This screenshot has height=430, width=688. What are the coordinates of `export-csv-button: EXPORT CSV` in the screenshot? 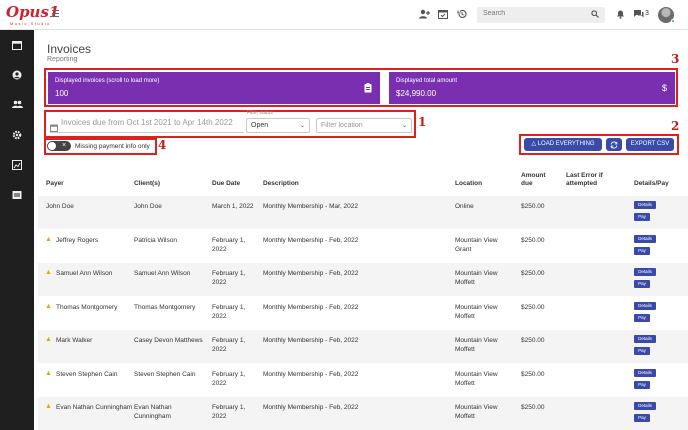 It's located at (650, 144).